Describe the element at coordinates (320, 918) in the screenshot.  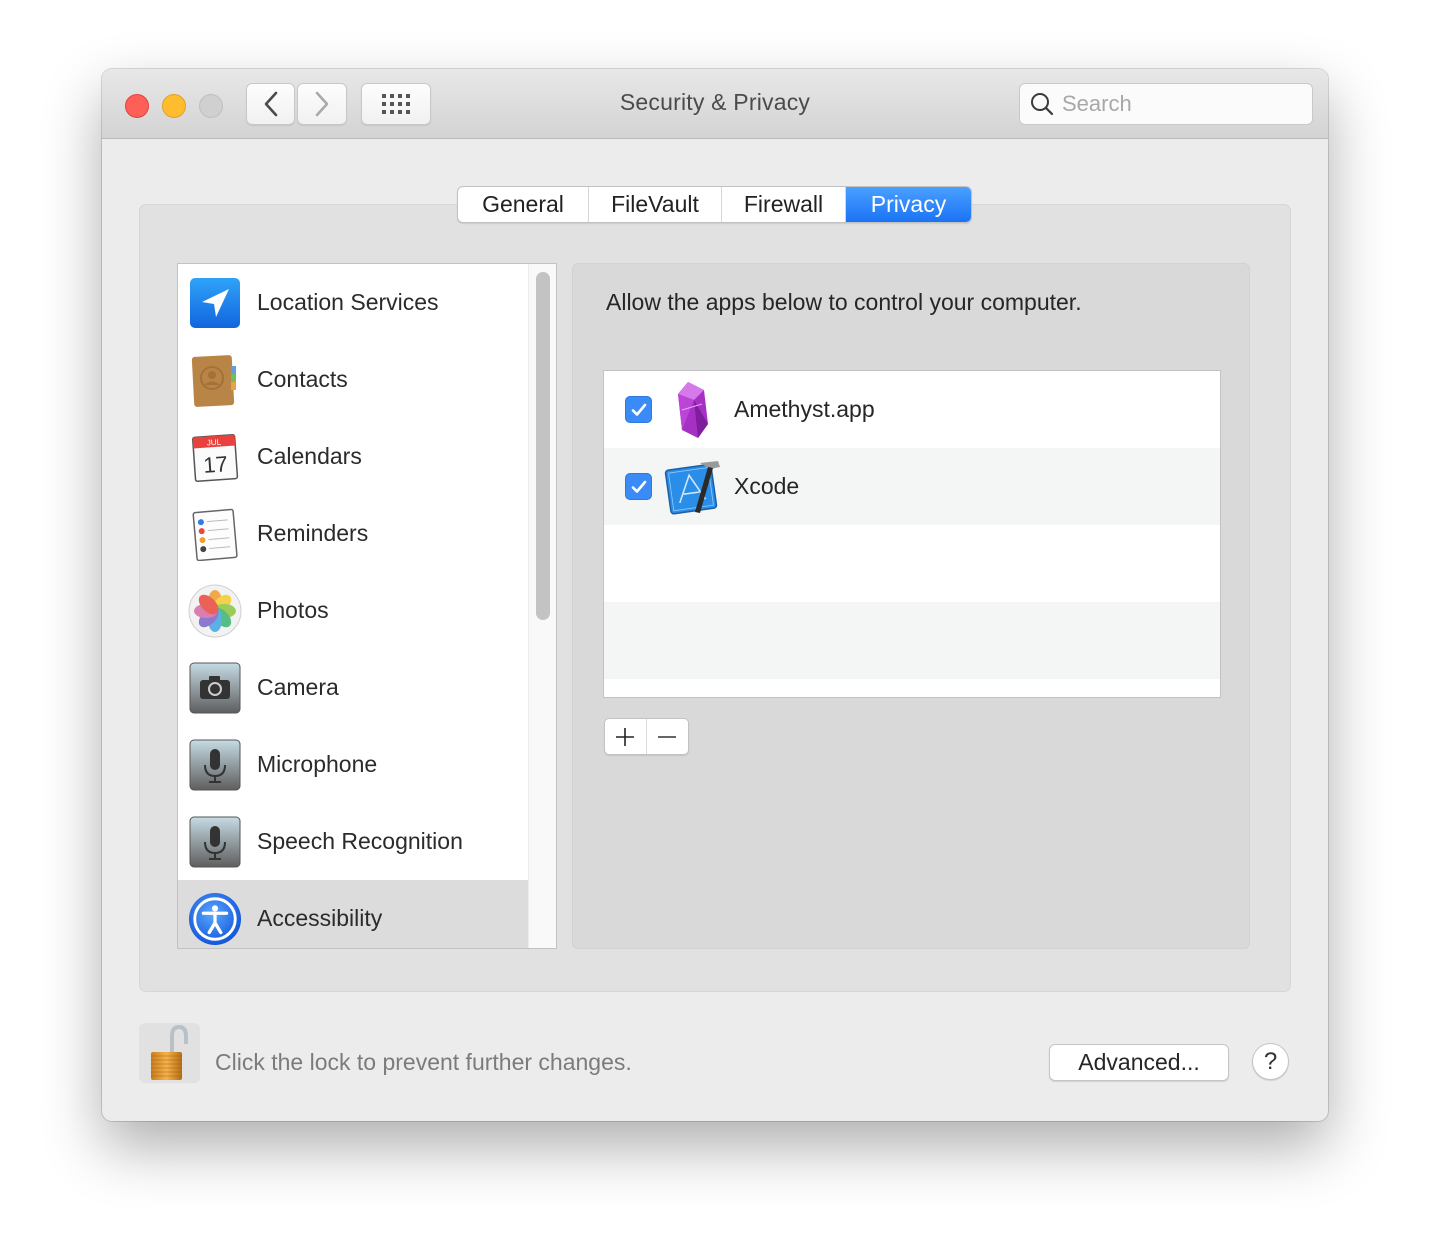
I see `sidebar-item-label: Accessibility` at that location.